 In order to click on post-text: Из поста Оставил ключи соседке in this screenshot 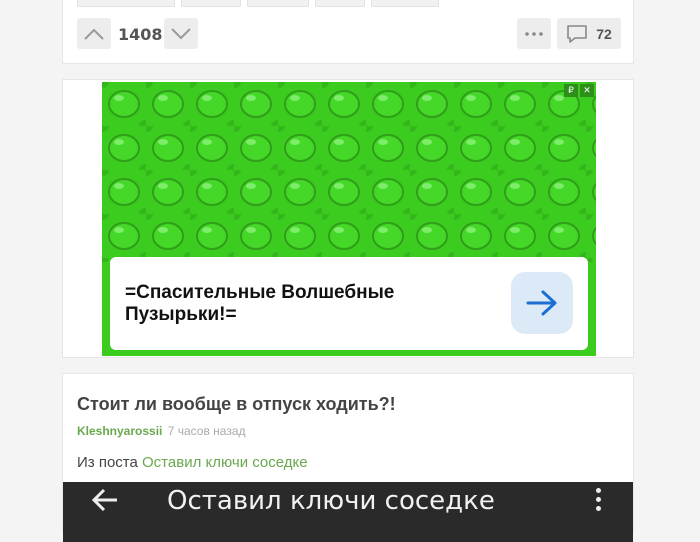, I will do `click(192, 462)`.